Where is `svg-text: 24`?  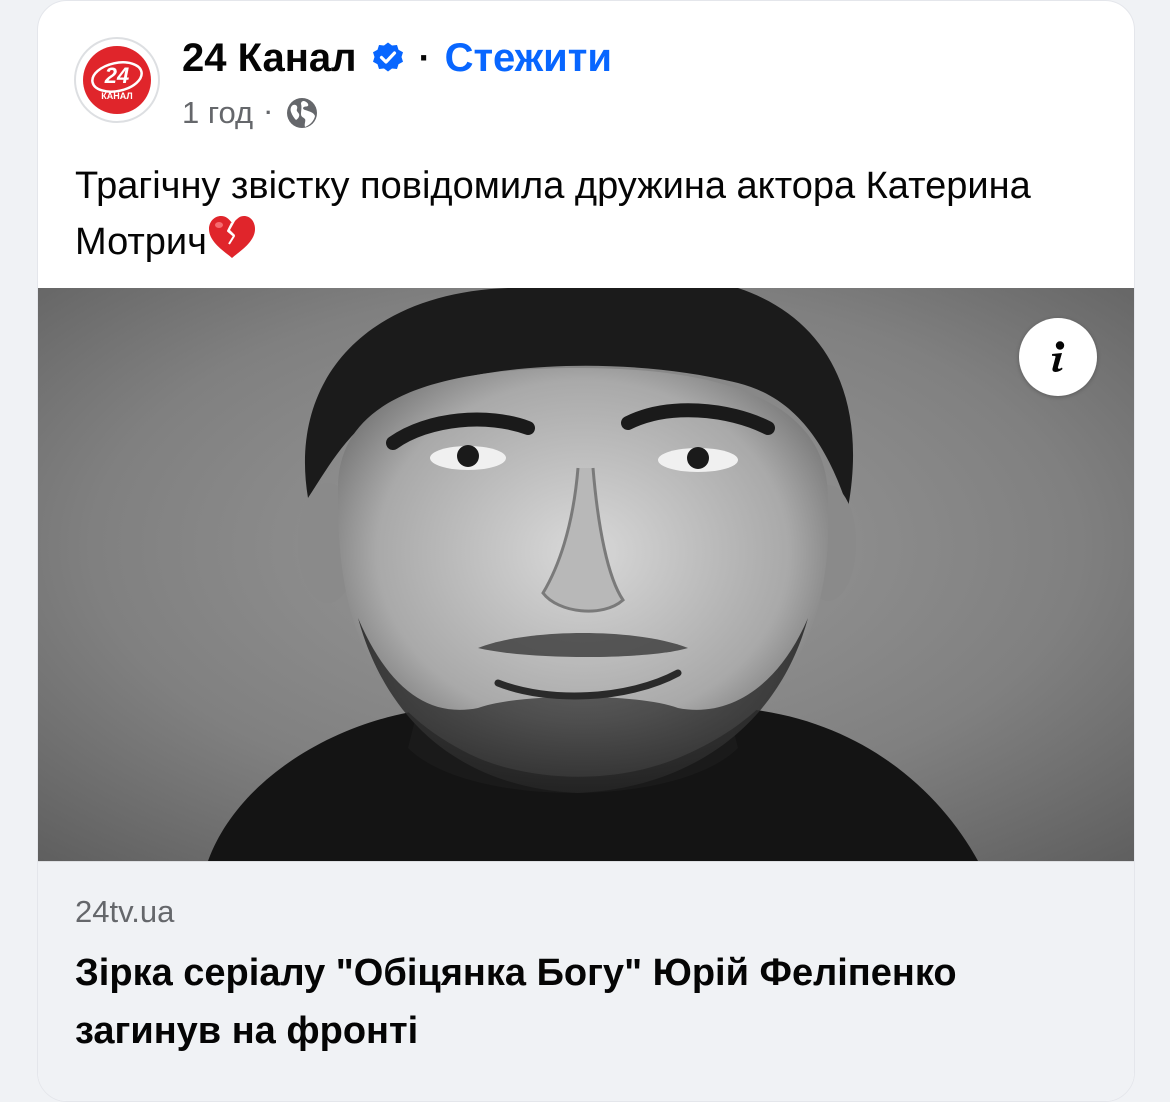 svg-text: 24 is located at coordinates (116, 75).